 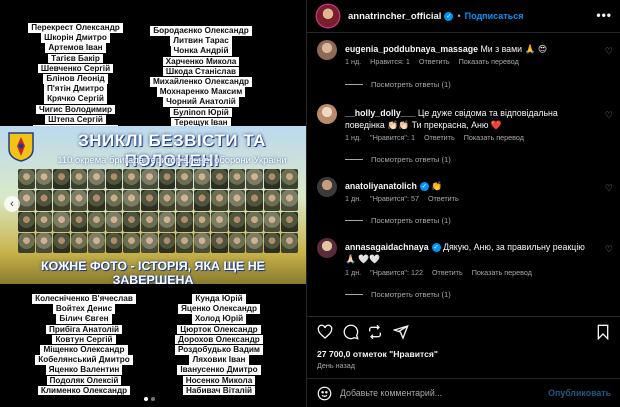 I want to click on author-avatar, so click(x=328, y=16).